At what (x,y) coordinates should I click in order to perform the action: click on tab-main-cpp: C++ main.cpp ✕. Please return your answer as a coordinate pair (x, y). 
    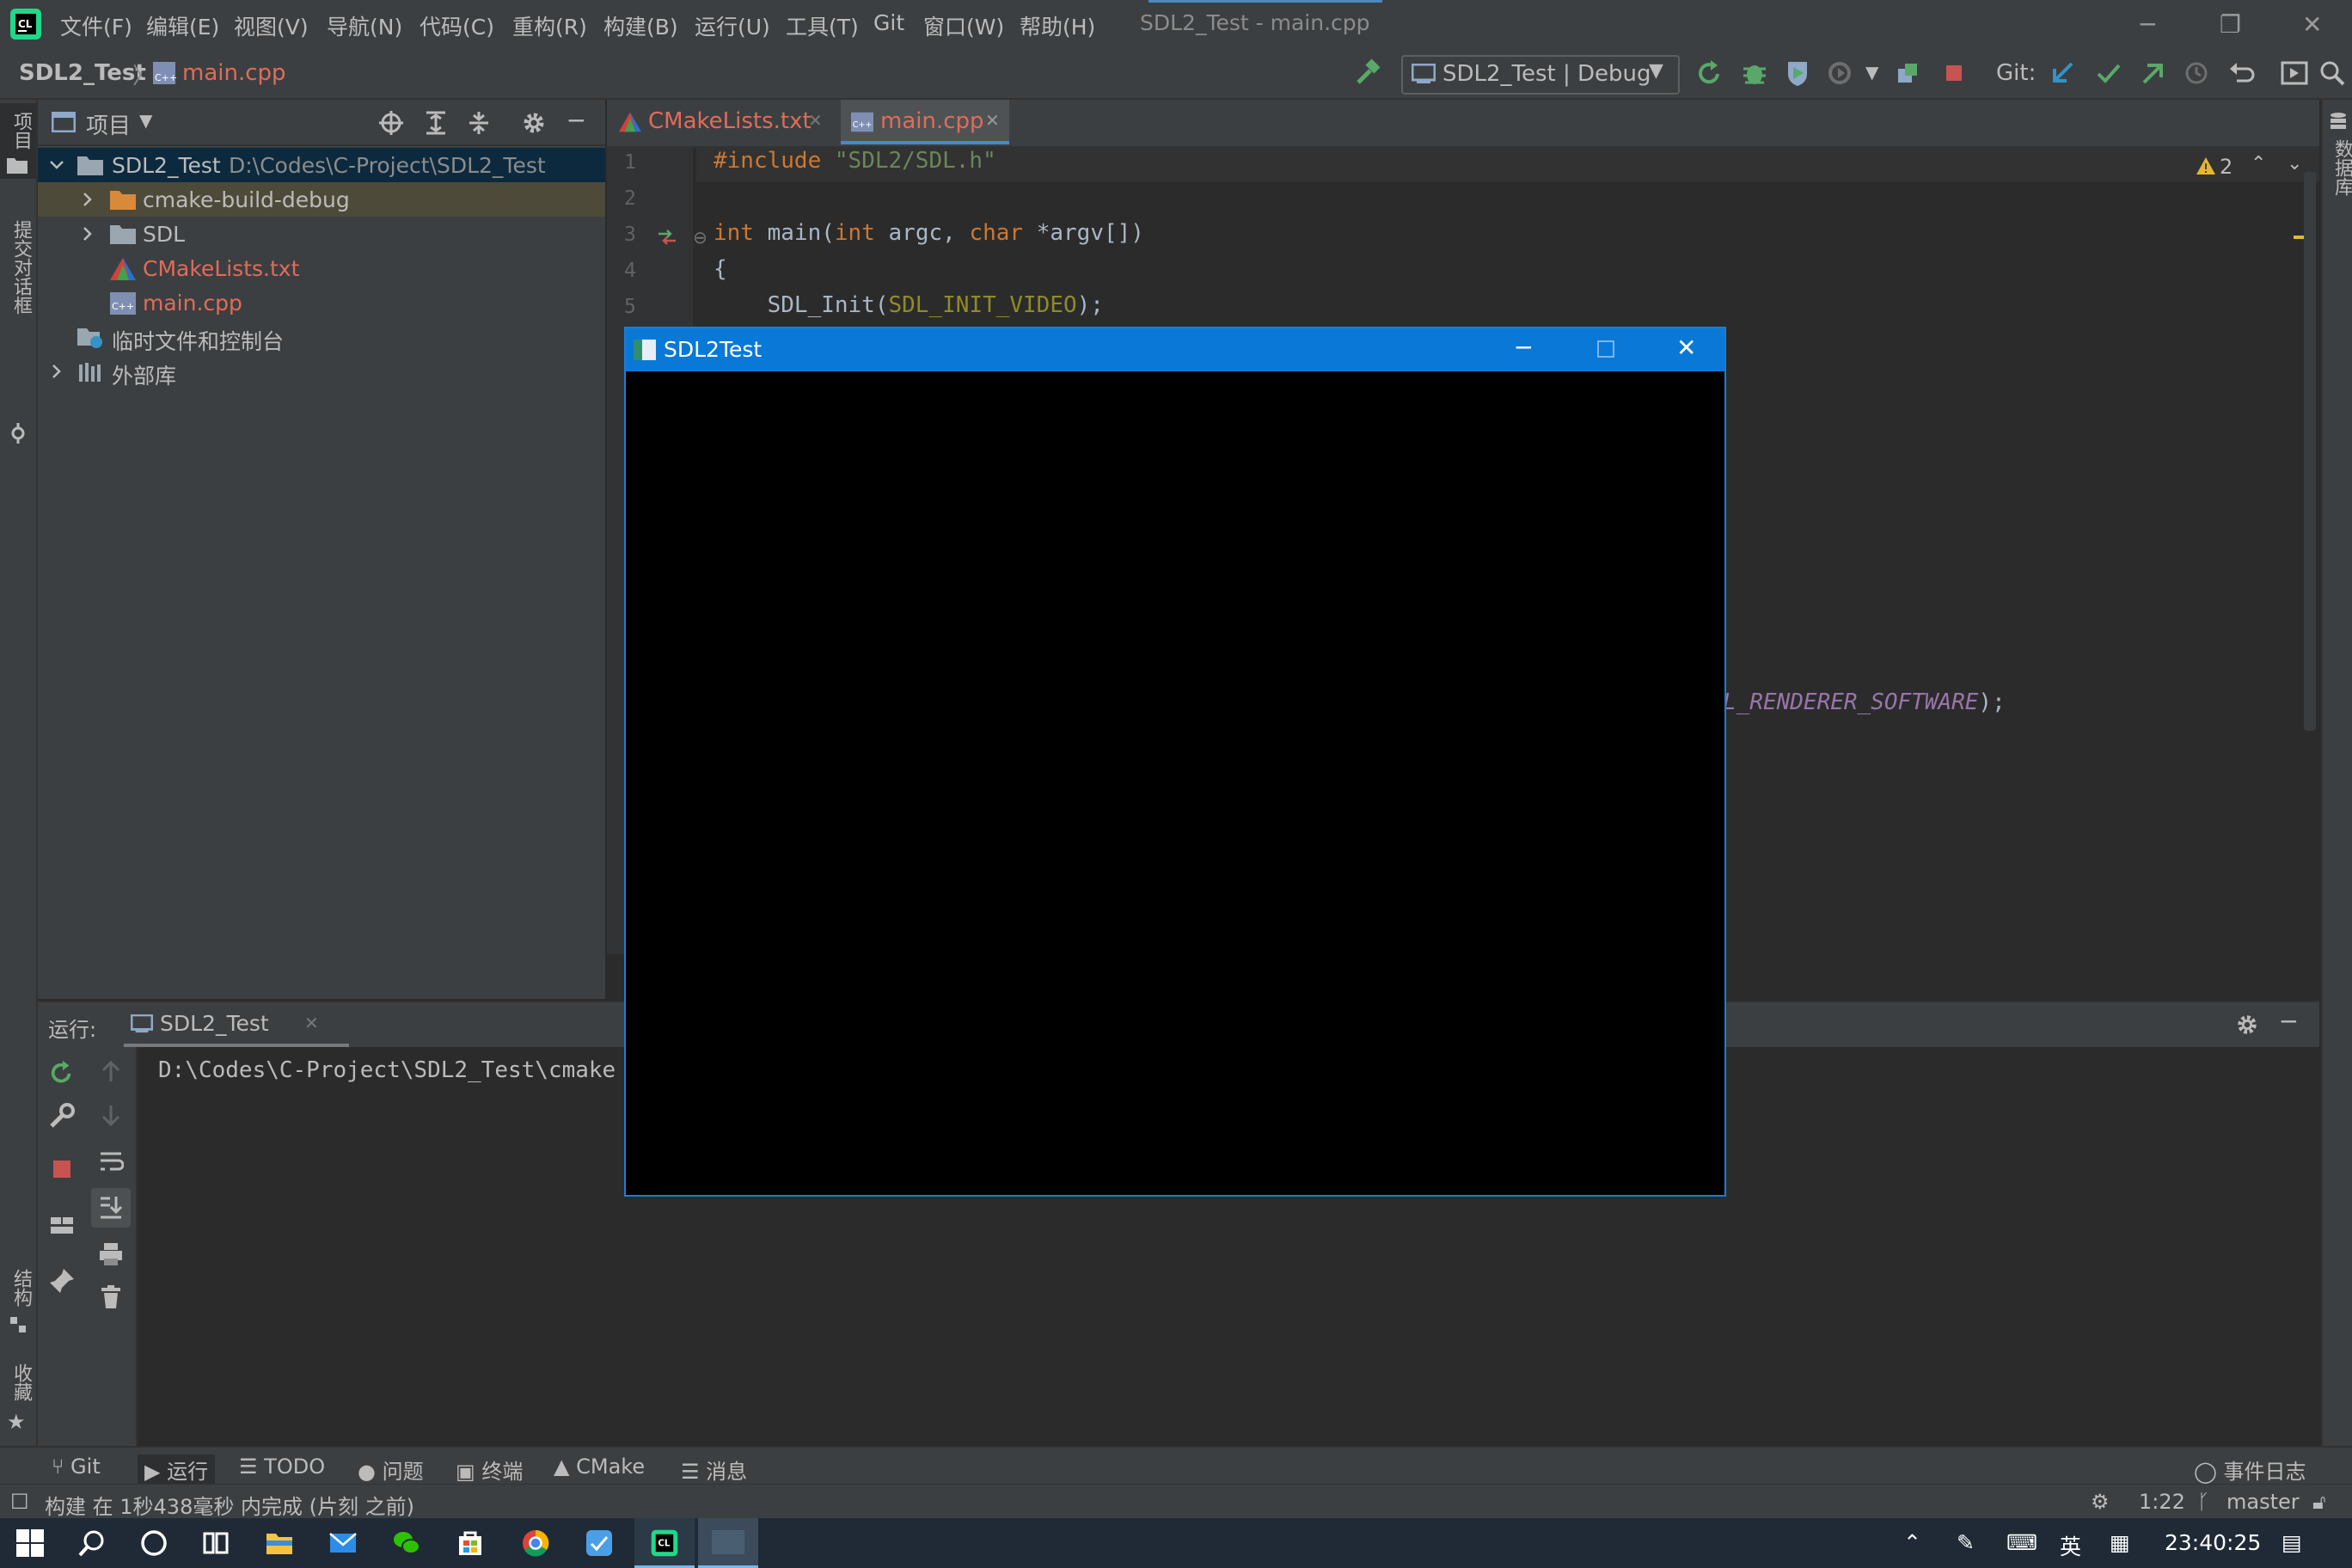
    Looking at the image, I should click on (925, 122).